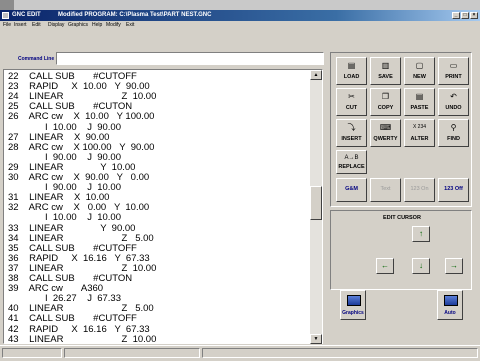 The height and width of the screenshot is (361, 480). Describe the element at coordinates (351, 162) in the screenshot. I see `replace-button: A→B REPLACE` at that location.